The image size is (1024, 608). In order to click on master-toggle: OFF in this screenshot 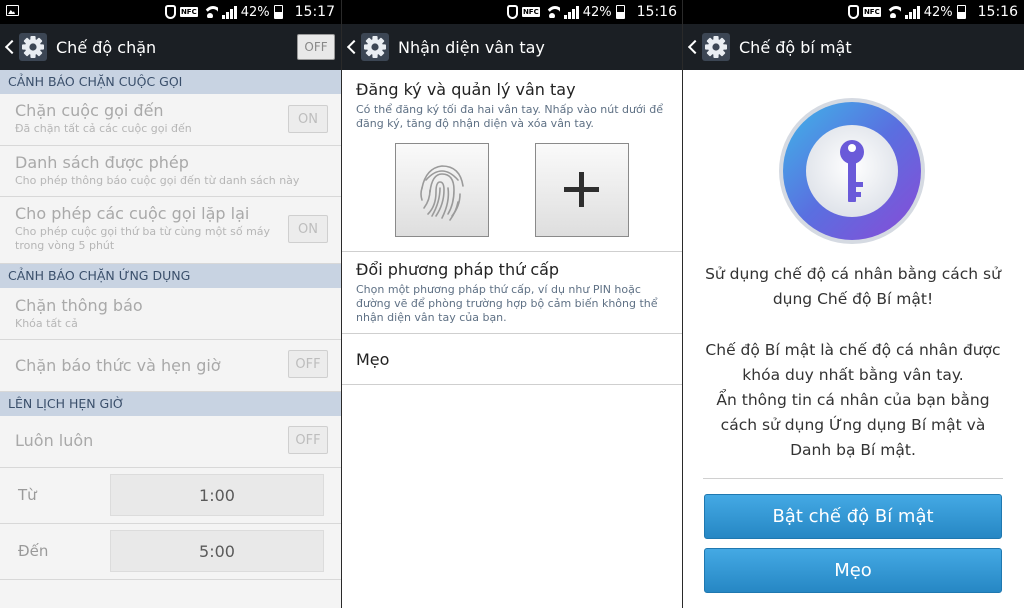, I will do `click(316, 47)`.